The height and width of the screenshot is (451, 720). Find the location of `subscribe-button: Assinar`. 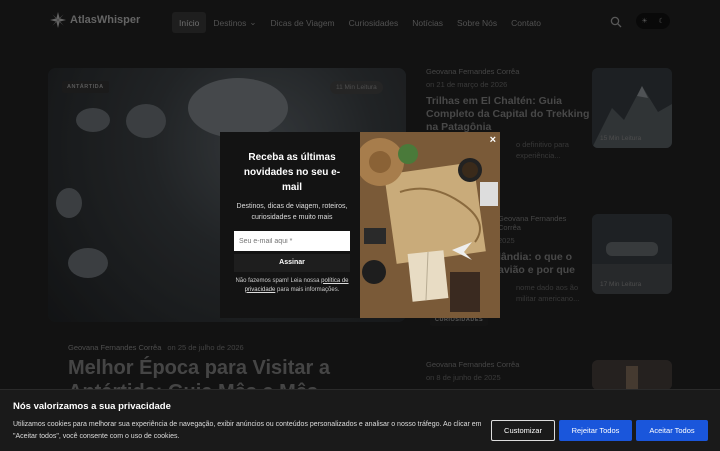

subscribe-button: Assinar is located at coordinates (292, 262).